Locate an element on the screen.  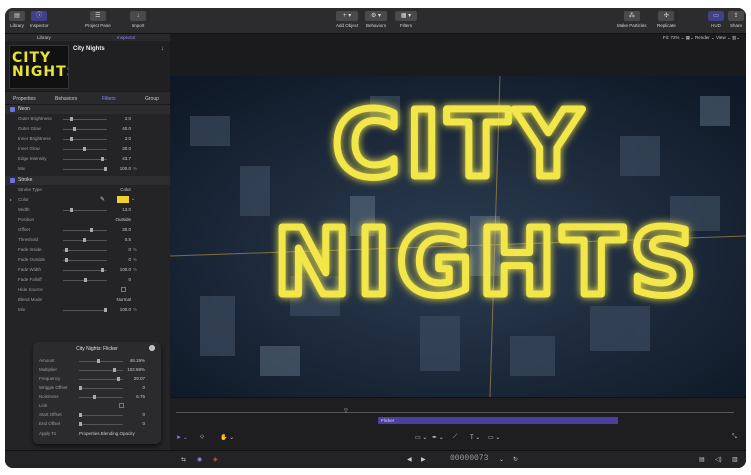
zoom-popup: Fit: 72% is located at coordinates (671, 37).